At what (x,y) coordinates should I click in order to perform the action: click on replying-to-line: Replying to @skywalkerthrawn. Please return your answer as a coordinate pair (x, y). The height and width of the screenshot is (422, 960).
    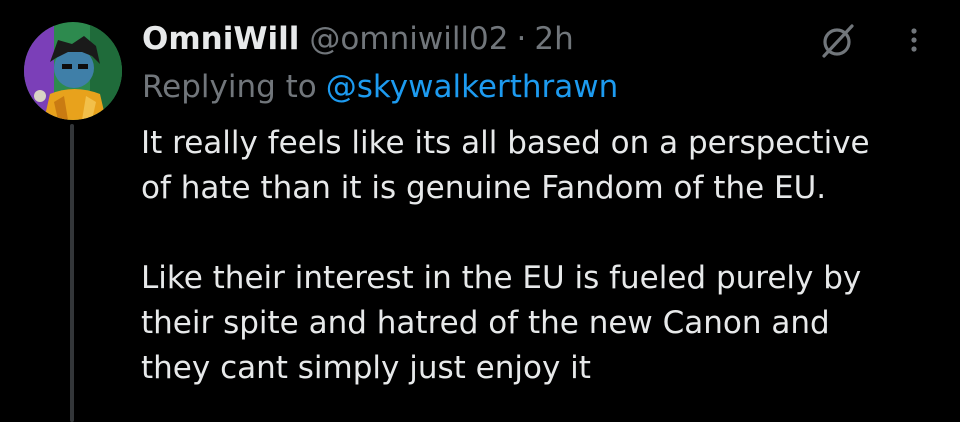
    Looking at the image, I should click on (380, 87).